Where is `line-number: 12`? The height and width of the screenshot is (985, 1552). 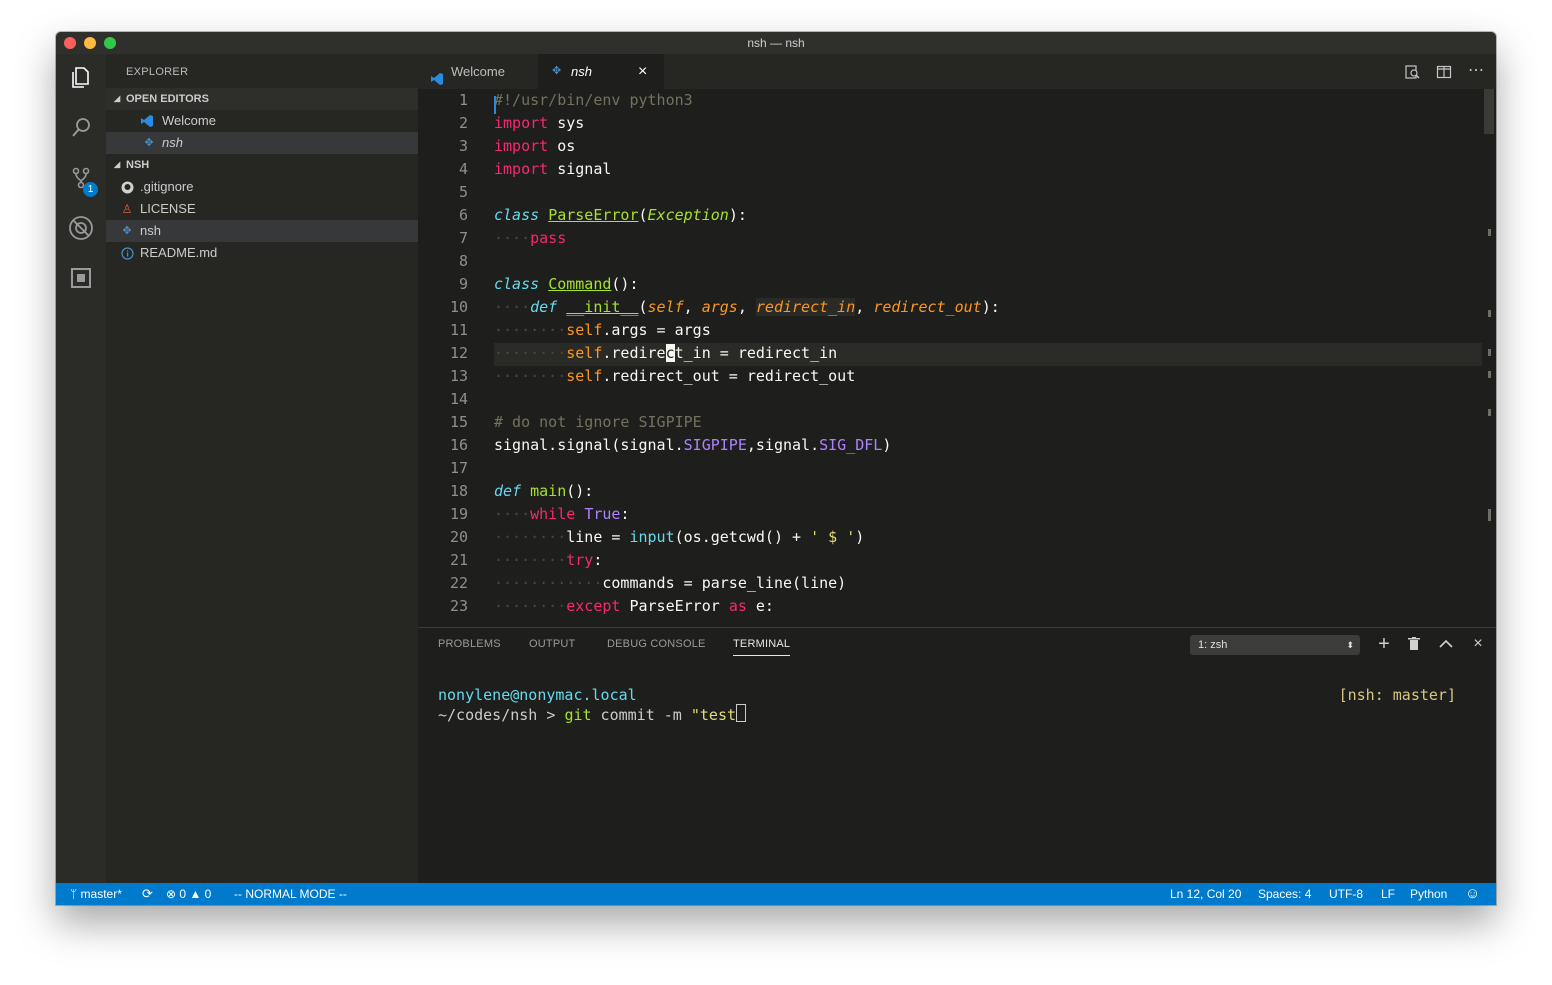
line-number: 12 is located at coordinates (458, 353).